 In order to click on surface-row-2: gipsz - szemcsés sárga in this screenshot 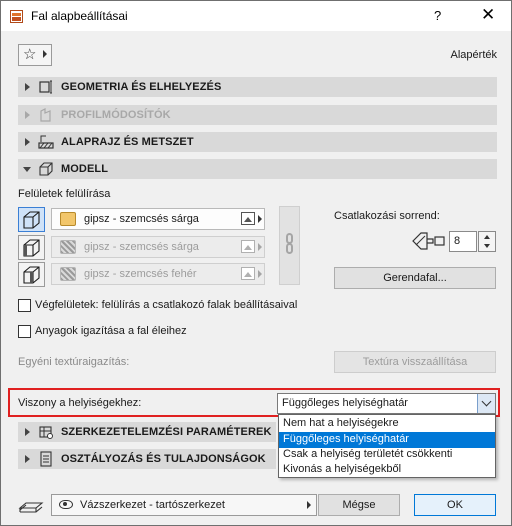, I will do `click(158, 247)`.